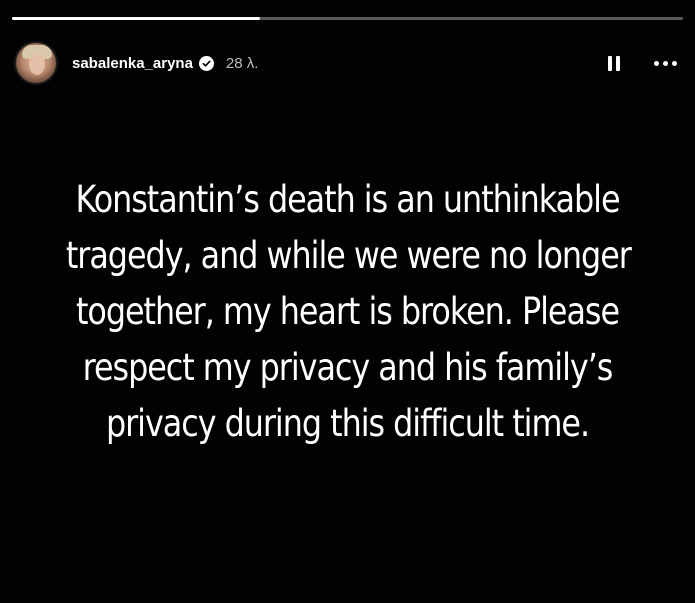  I want to click on verified-badge-icon, so click(206, 63).